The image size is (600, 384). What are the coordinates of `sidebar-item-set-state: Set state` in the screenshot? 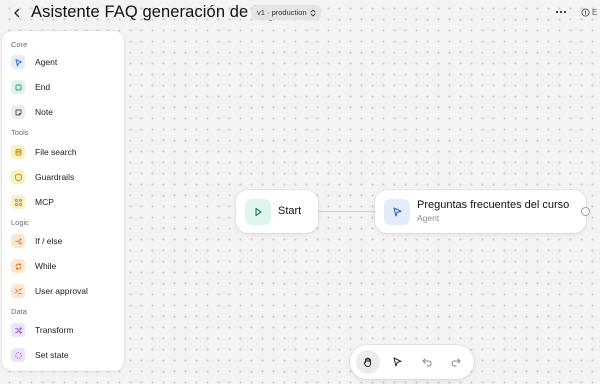 It's located at (63, 355).